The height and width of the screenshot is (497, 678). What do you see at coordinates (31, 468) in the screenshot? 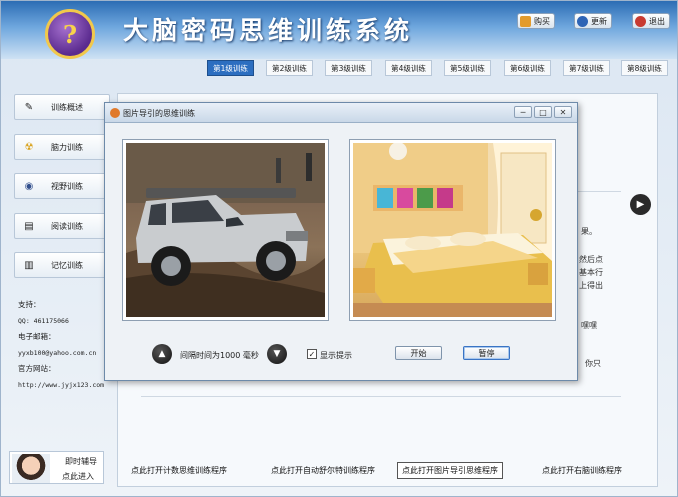
I see `avatar` at bounding box center [31, 468].